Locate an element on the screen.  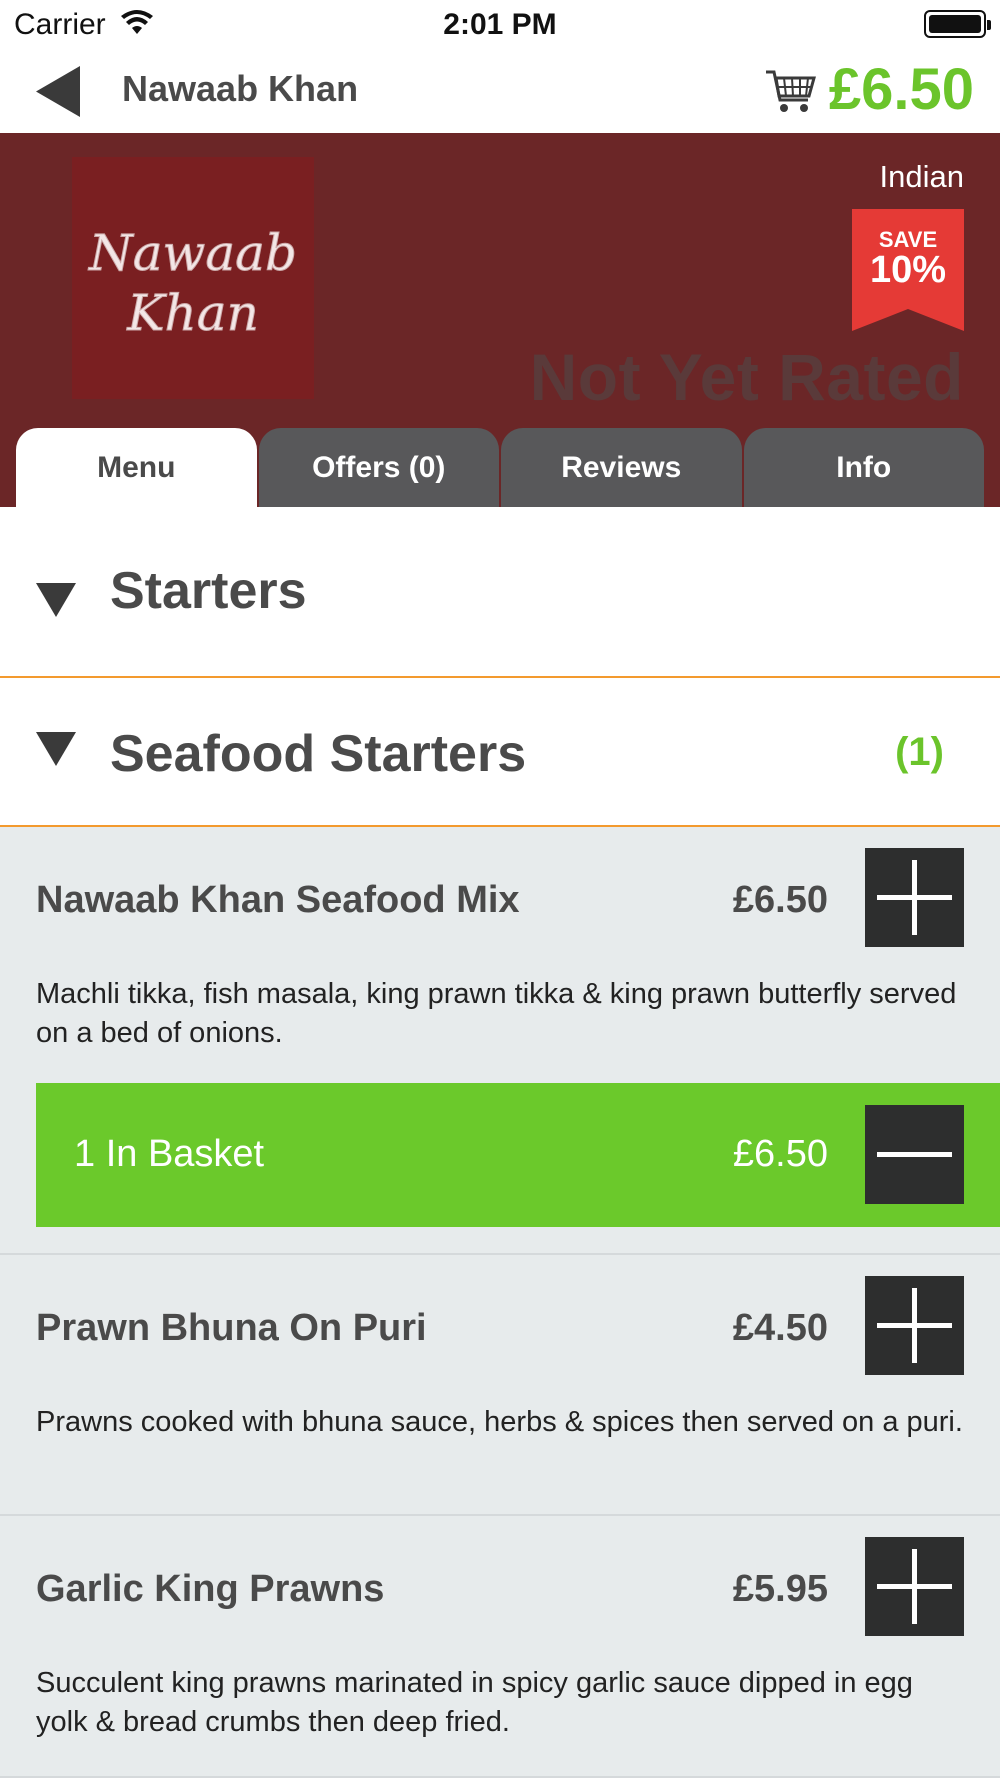
in-basket-bar: 1 In Basket £6.50 is located at coordinates (518, 1155).